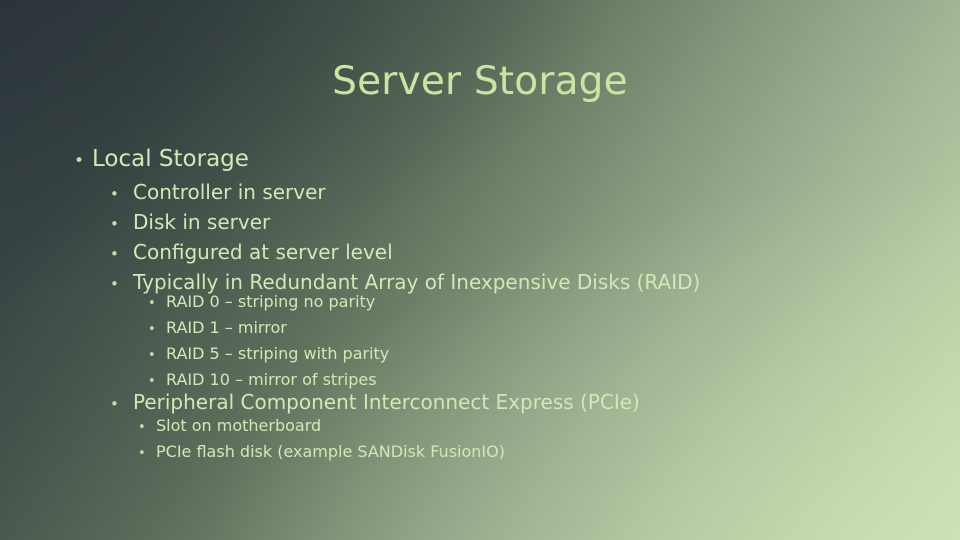 This screenshot has width=960, height=540. What do you see at coordinates (405, 223) in the screenshot?
I see `list-item: • Disk in server` at bounding box center [405, 223].